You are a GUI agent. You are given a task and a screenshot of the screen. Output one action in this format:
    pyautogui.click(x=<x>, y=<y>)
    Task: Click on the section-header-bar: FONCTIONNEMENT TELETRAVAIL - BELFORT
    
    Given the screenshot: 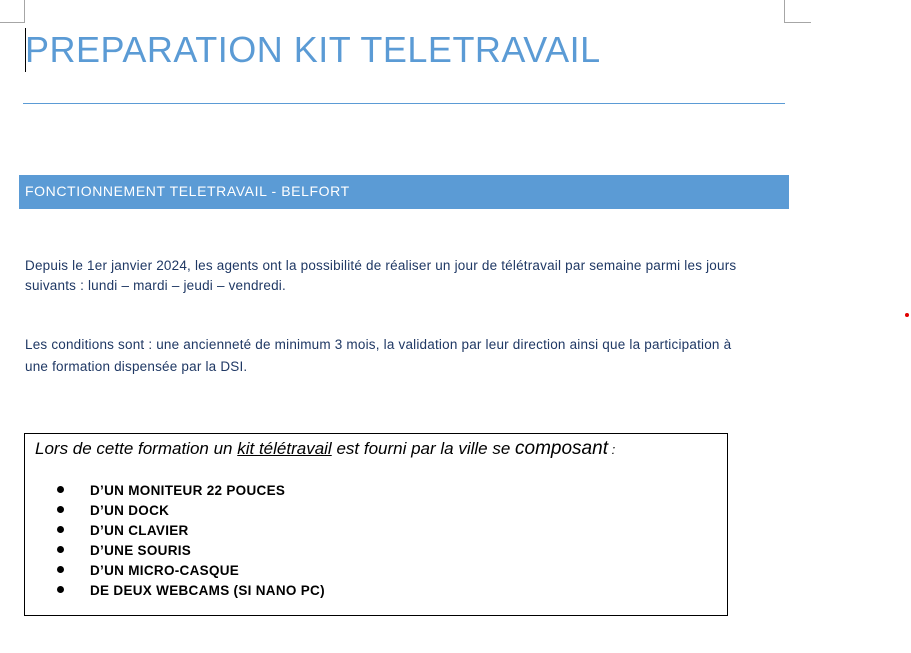 What is the action you would take?
    pyautogui.click(x=404, y=192)
    